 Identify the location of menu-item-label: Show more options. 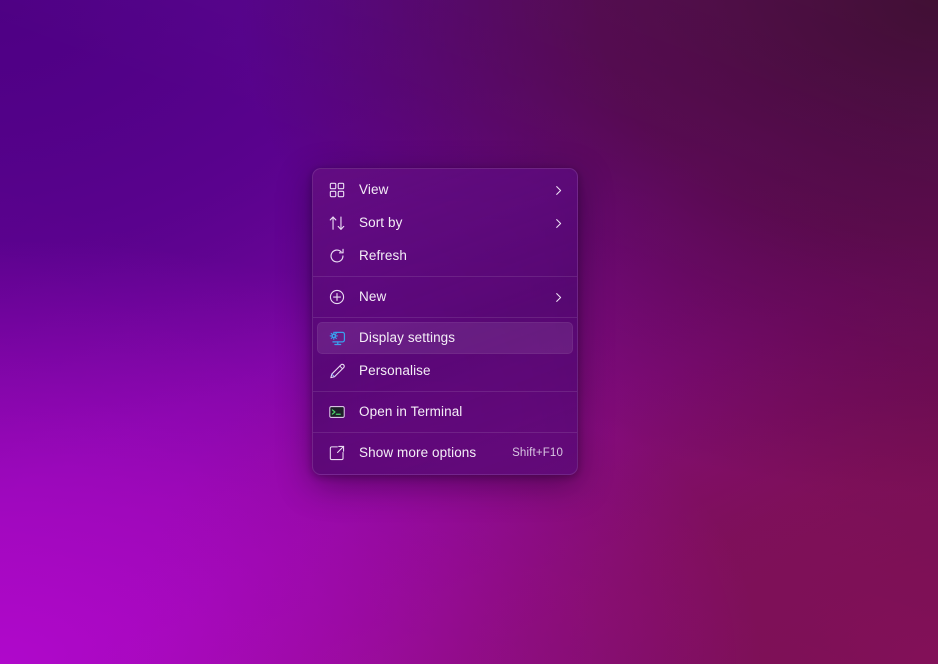
(418, 453).